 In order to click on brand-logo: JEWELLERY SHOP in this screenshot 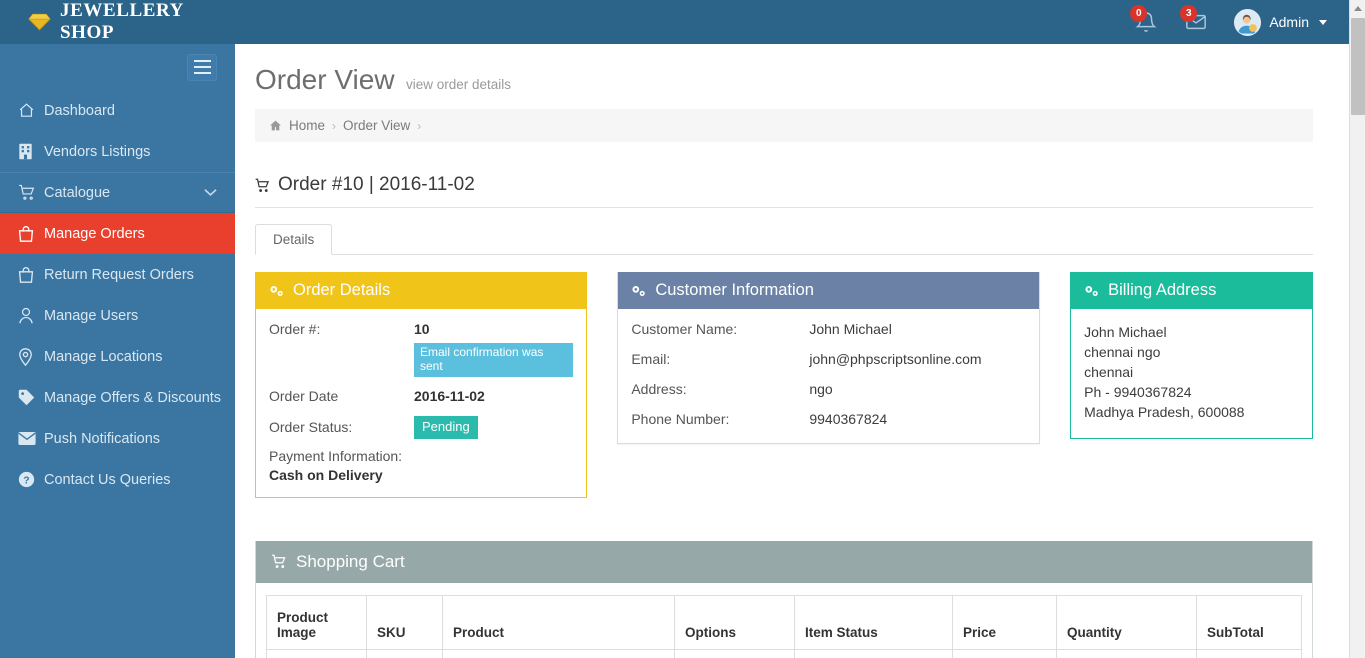, I will do `click(117, 22)`.